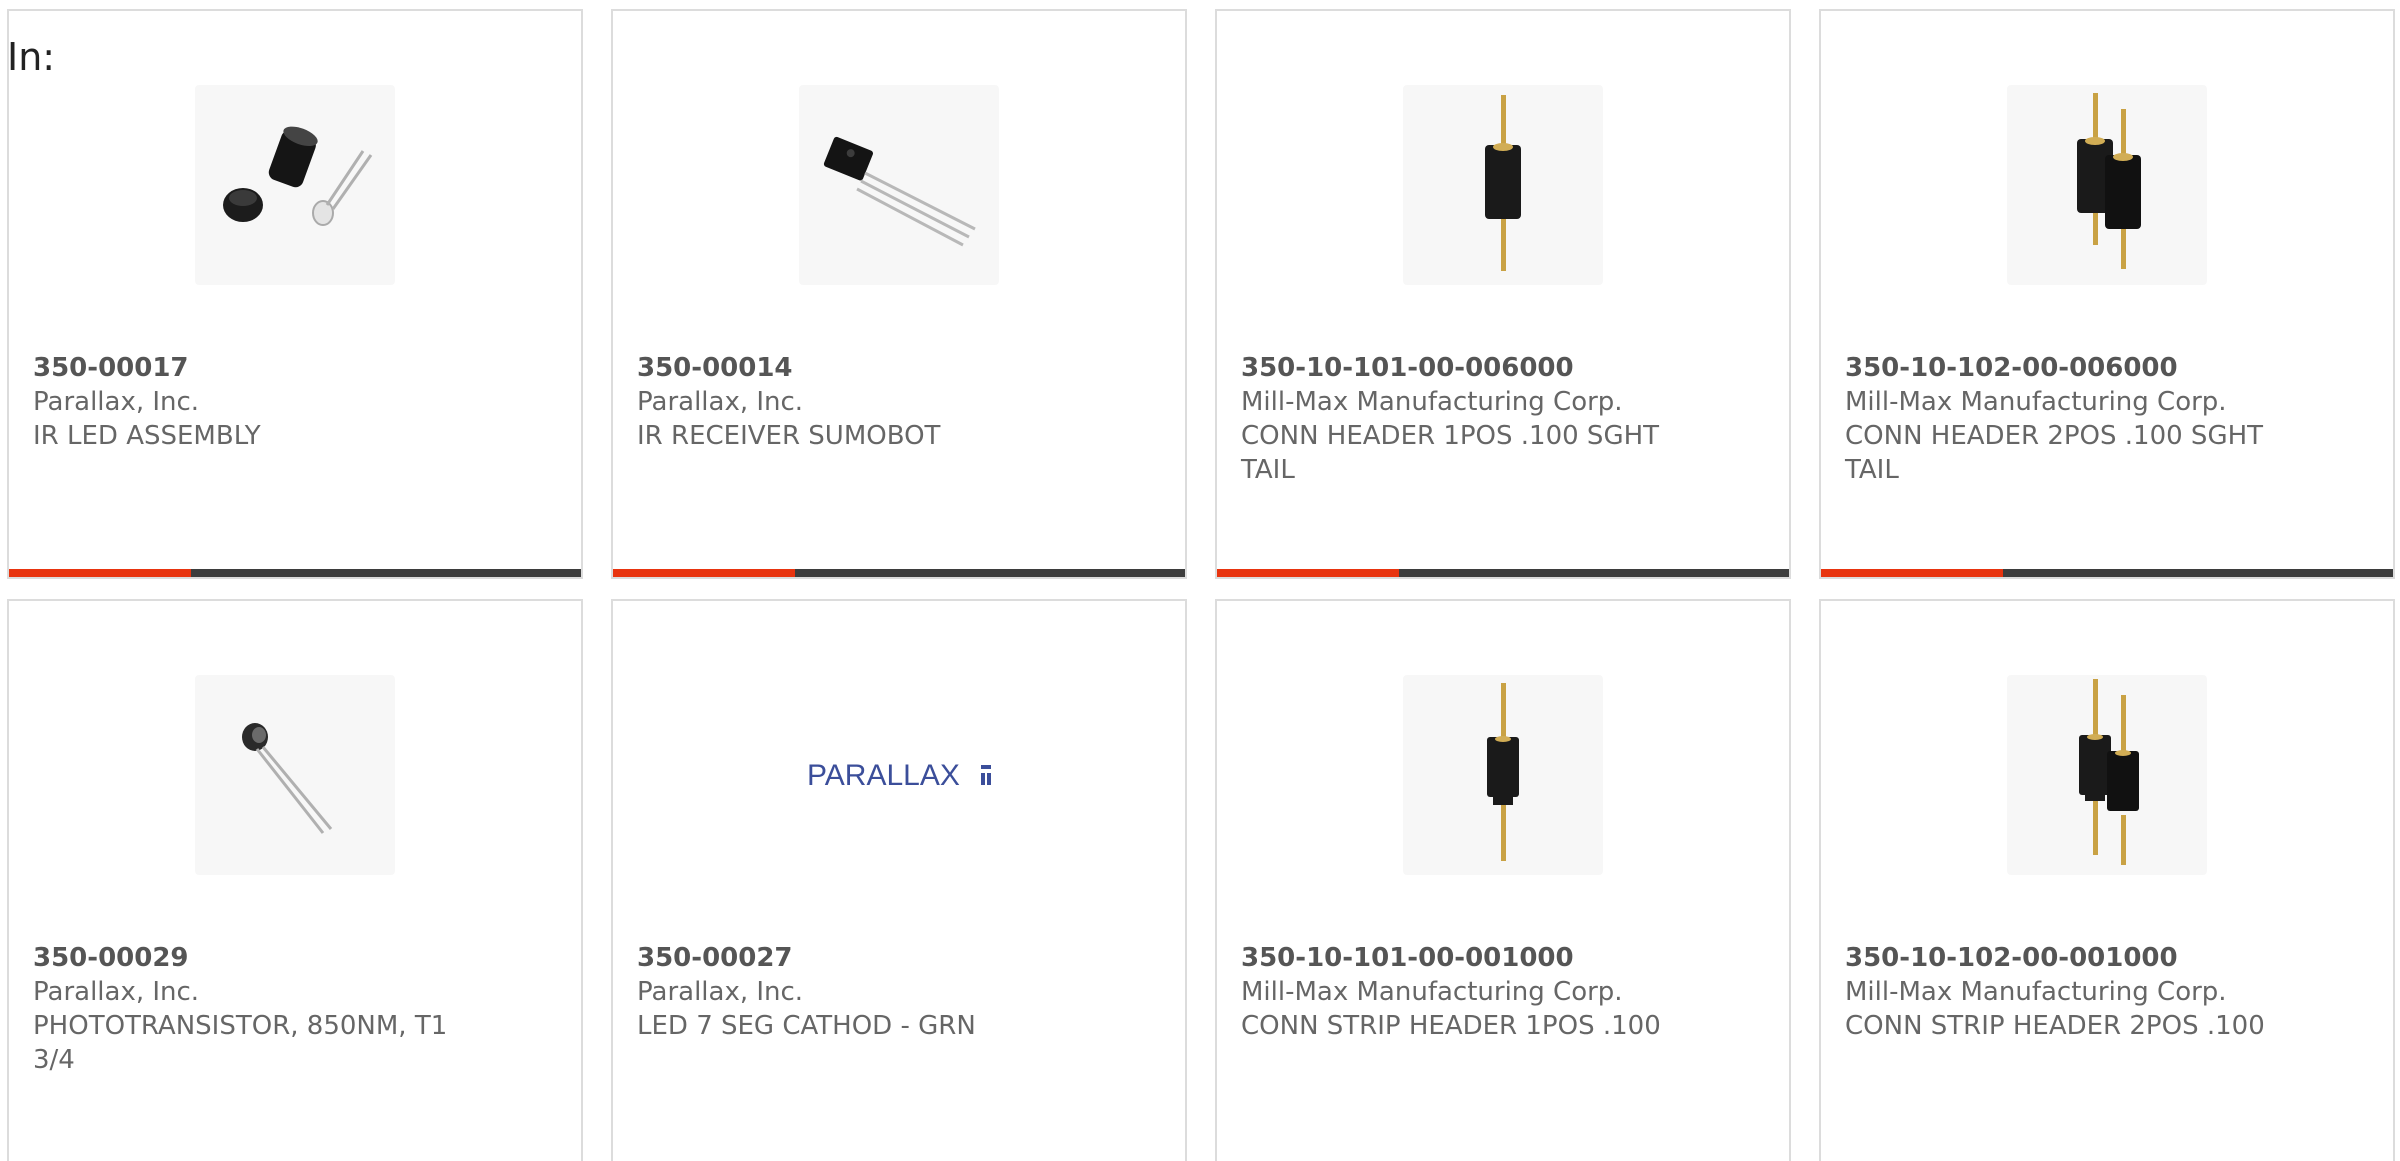  Describe the element at coordinates (1451, 1026) in the screenshot. I see `product-description: CONN STRIP HEADER 1POS .100` at that location.